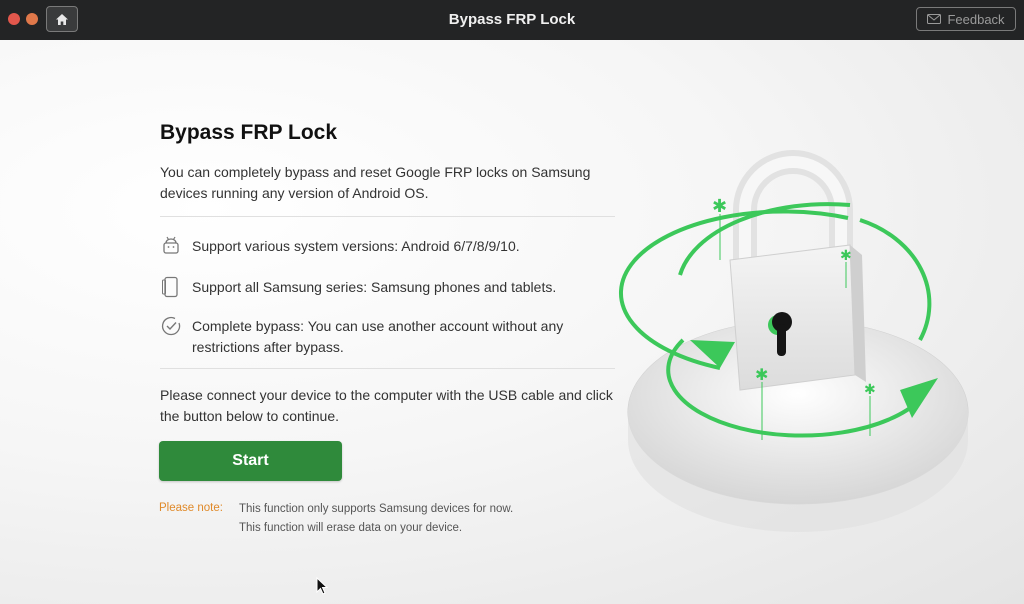  What do you see at coordinates (191, 508) in the screenshot?
I see `note-label: Please note:` at bounding box center [191, 508].